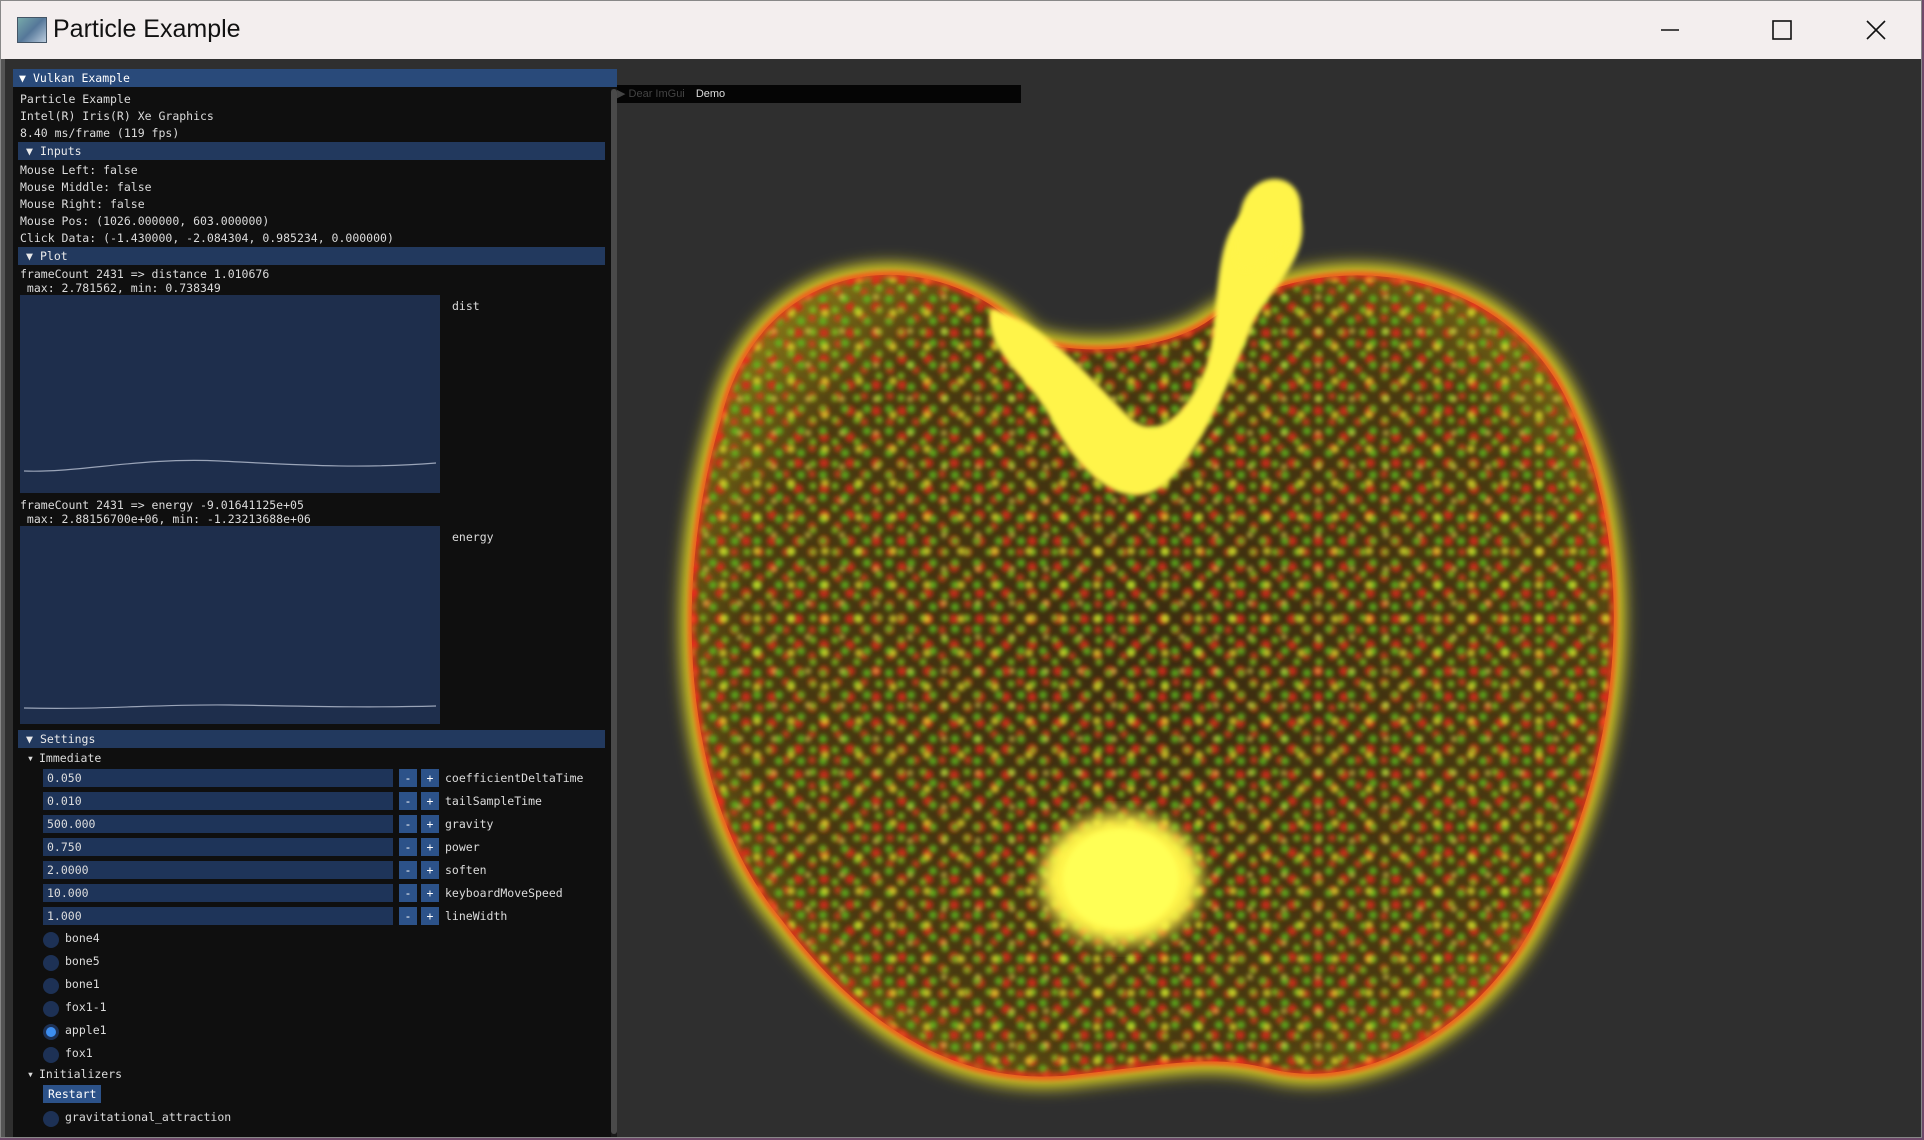 The height and width of the screenshot is (1140, 1924). Describe the element at coordinates (75, 99) in the screenshot. I see `info-app-name: Particle Example` at that location.